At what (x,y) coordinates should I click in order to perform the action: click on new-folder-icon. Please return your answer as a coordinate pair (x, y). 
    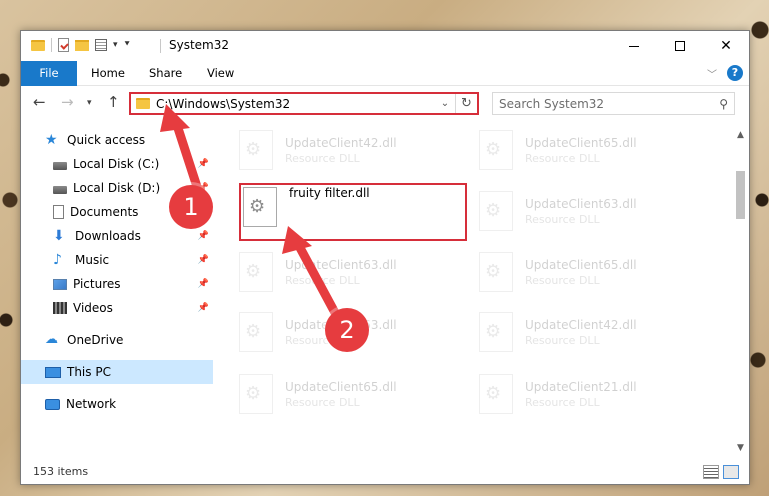
    Looking at the image, I should click on (82, 45).